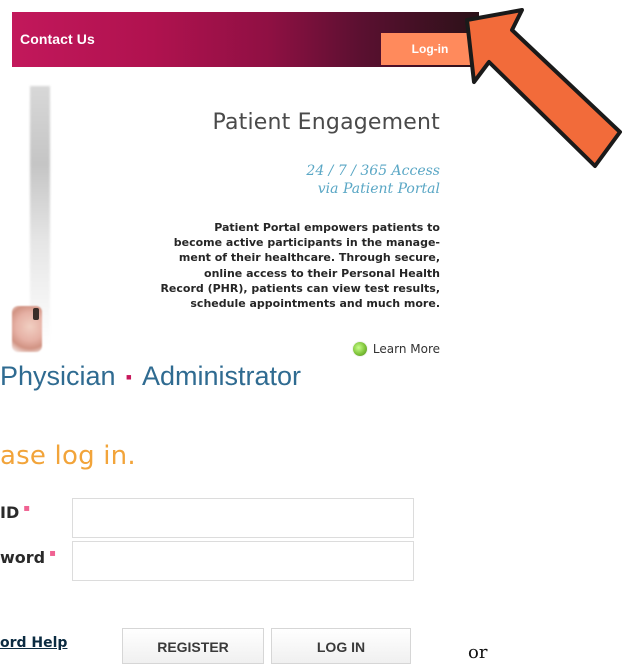 The image size is (626, 667). What do you see at coordinates (243, 518) in the screenshot?
I see `user-id-input` at bounding box center [243, 518].